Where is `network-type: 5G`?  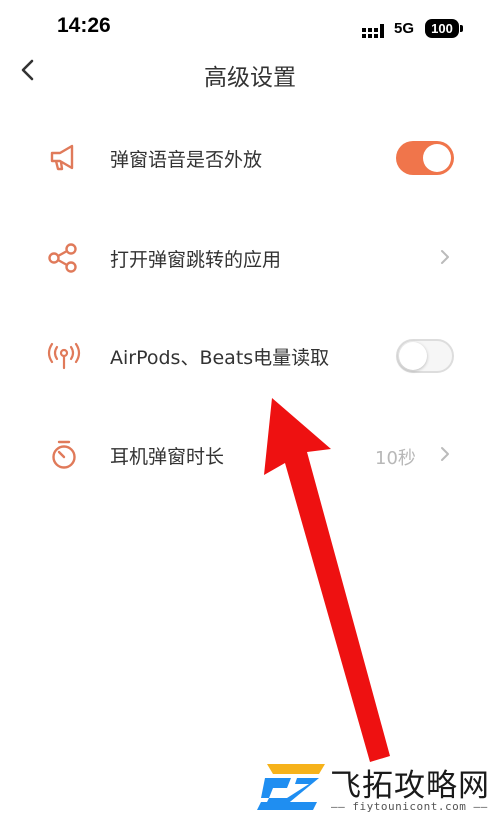 network-type: 5G is located at coordinates (404, 28).